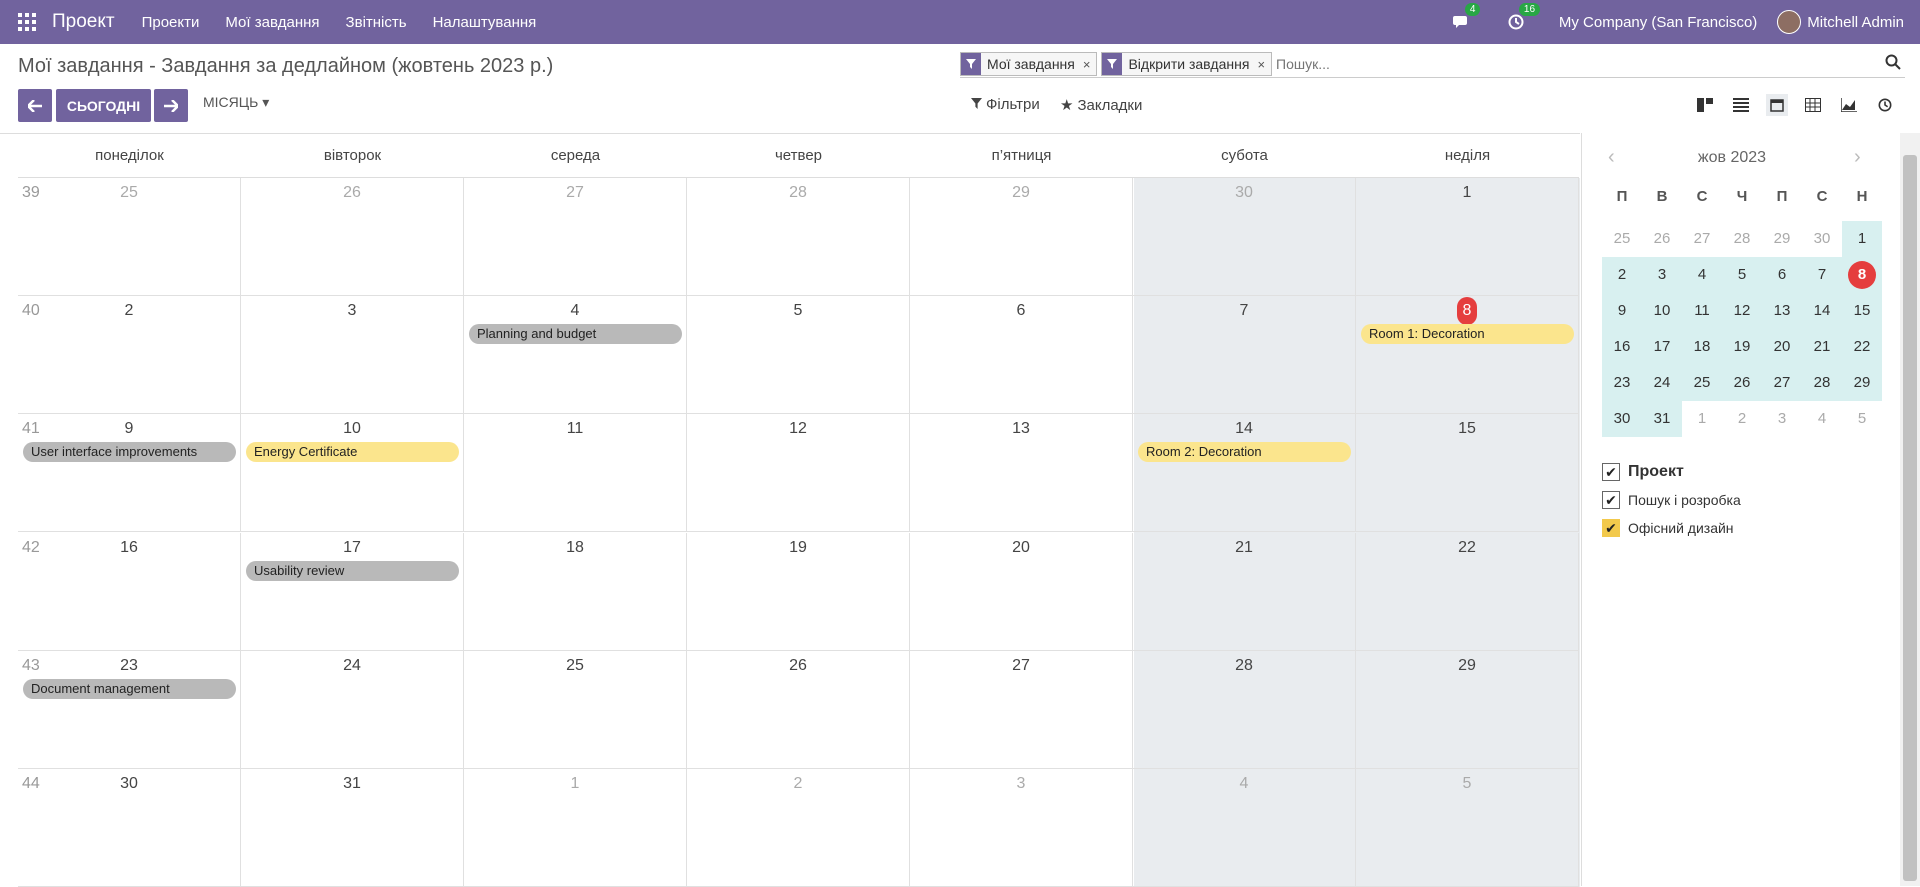 The width and height of the screenshot is (1920, 887). What do you see at coordinates (1622, 383) in the screenshot?
I see `mini-day: 23` at bounding box center [1622, 383].